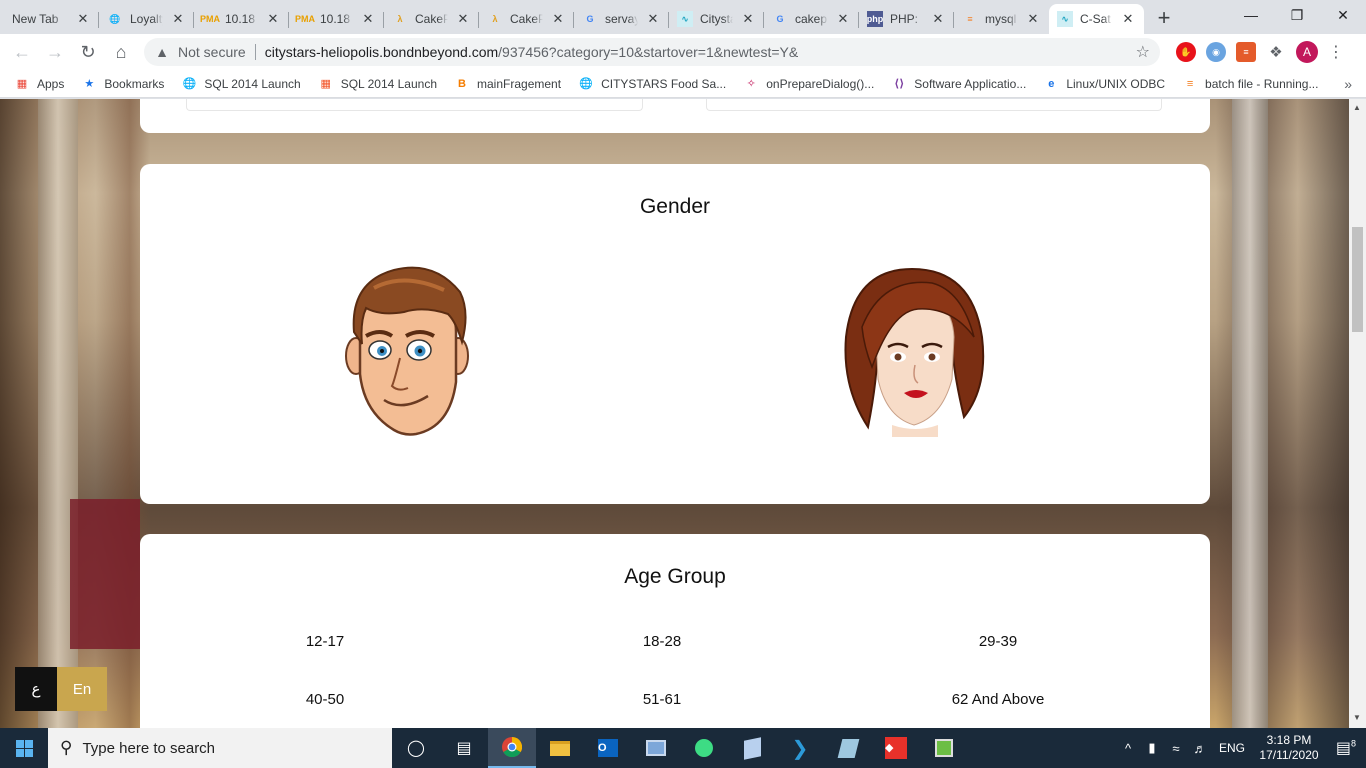  I want to click on bookmark-item: BmainFragement, so click(507, 84).